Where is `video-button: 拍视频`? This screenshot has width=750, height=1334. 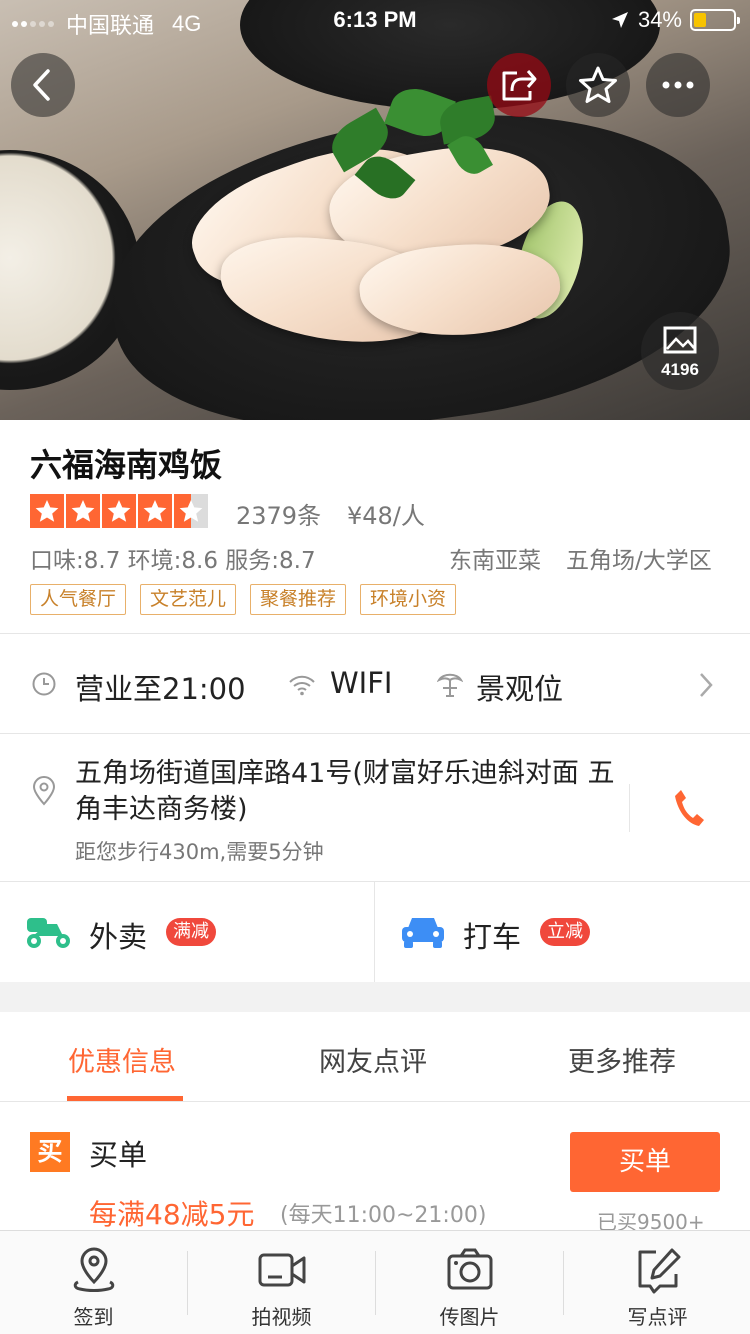
video-button: 拍视频 is located at coordinates (281, 1282).